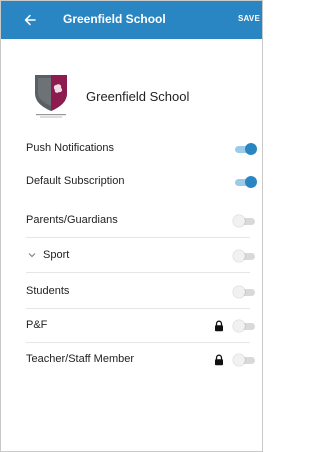 The width and height of the screenshot is (320, 452). Describe the element at coordinates (70, 148) in the screenshot. I see `push-notifications-label: Push Notifications` at that location.